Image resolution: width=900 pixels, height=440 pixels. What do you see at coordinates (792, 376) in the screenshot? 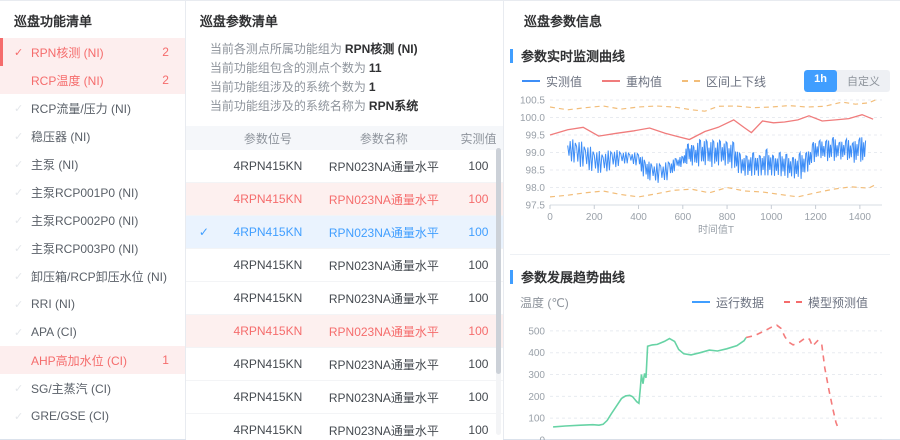
I see `predicted-line` at bounding box center [792, 376].